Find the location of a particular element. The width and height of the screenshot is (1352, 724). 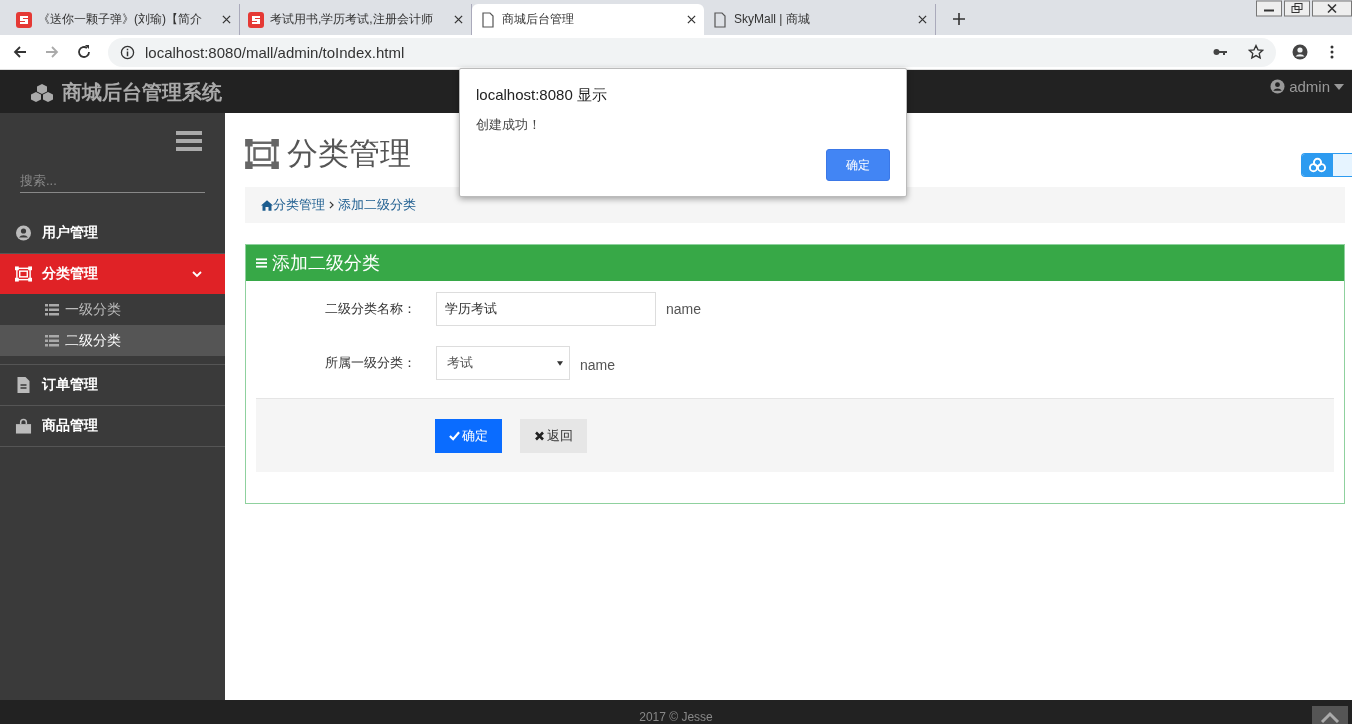

sidebar-subitem: 一级分类 is located at coordinates (112, 309).